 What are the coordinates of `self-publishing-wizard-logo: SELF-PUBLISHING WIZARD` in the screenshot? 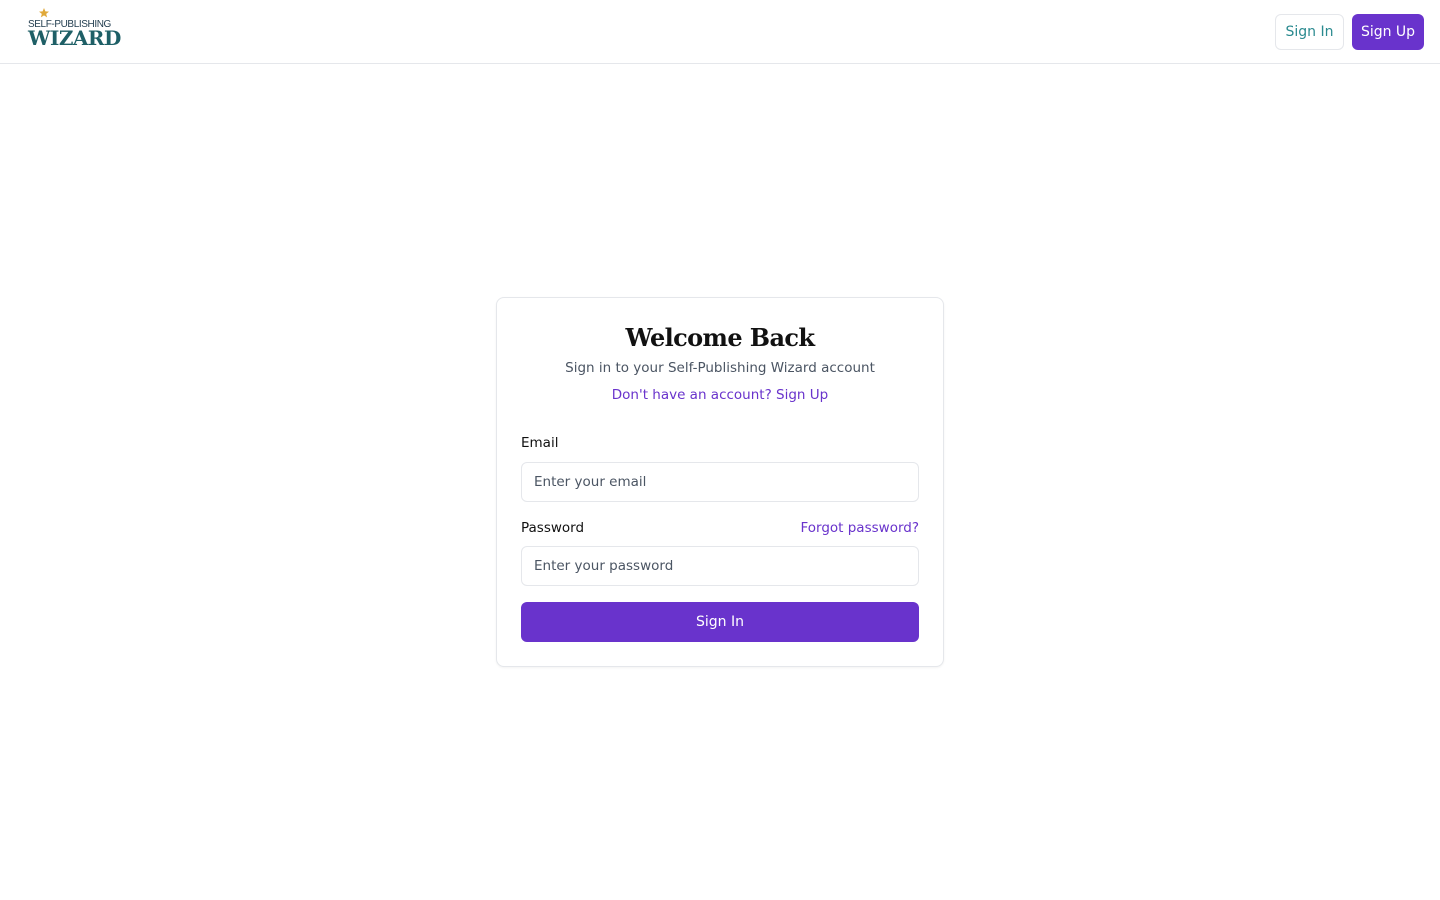 It's located at (68, 31).